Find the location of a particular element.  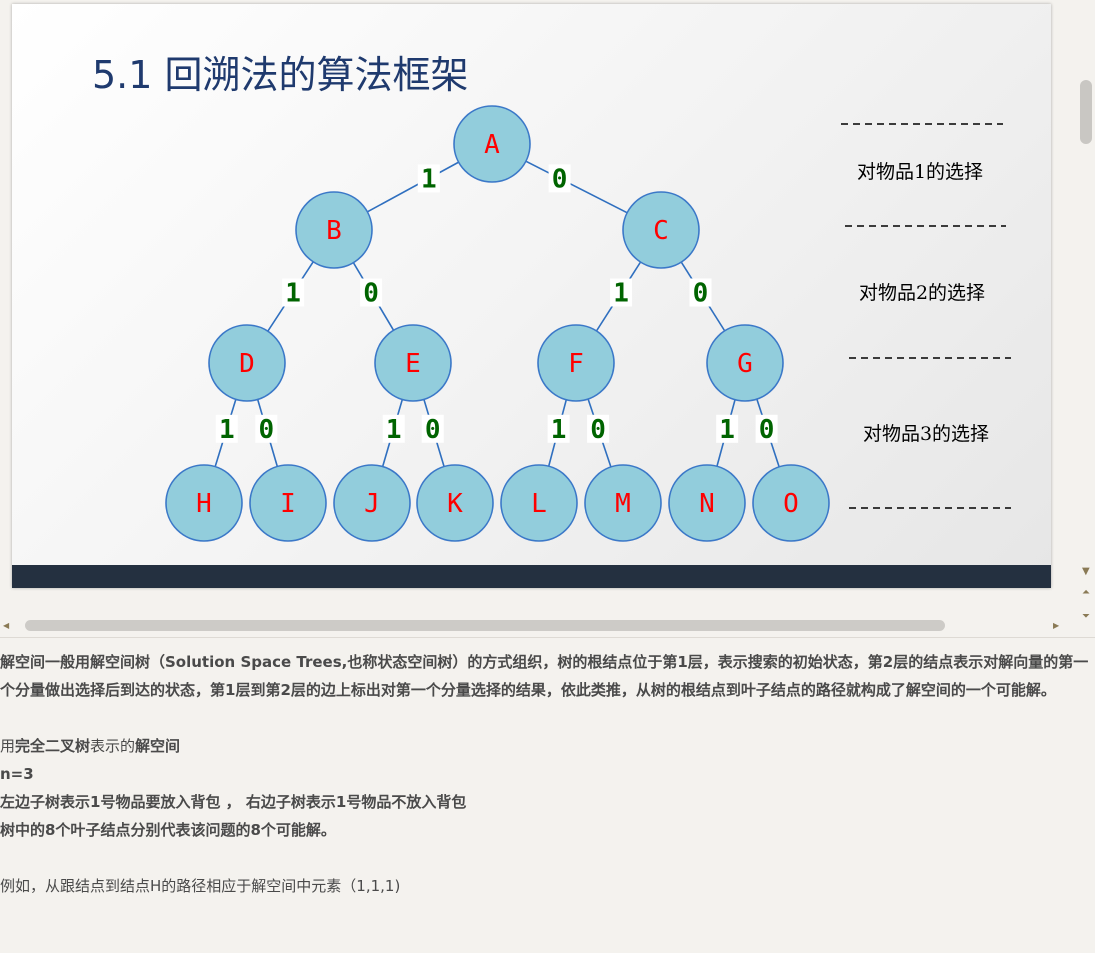

example-text: 例如，从跟结点到结点H的路径相应于解空间中元素（1,1,1) is located at coordinates (200, 886).